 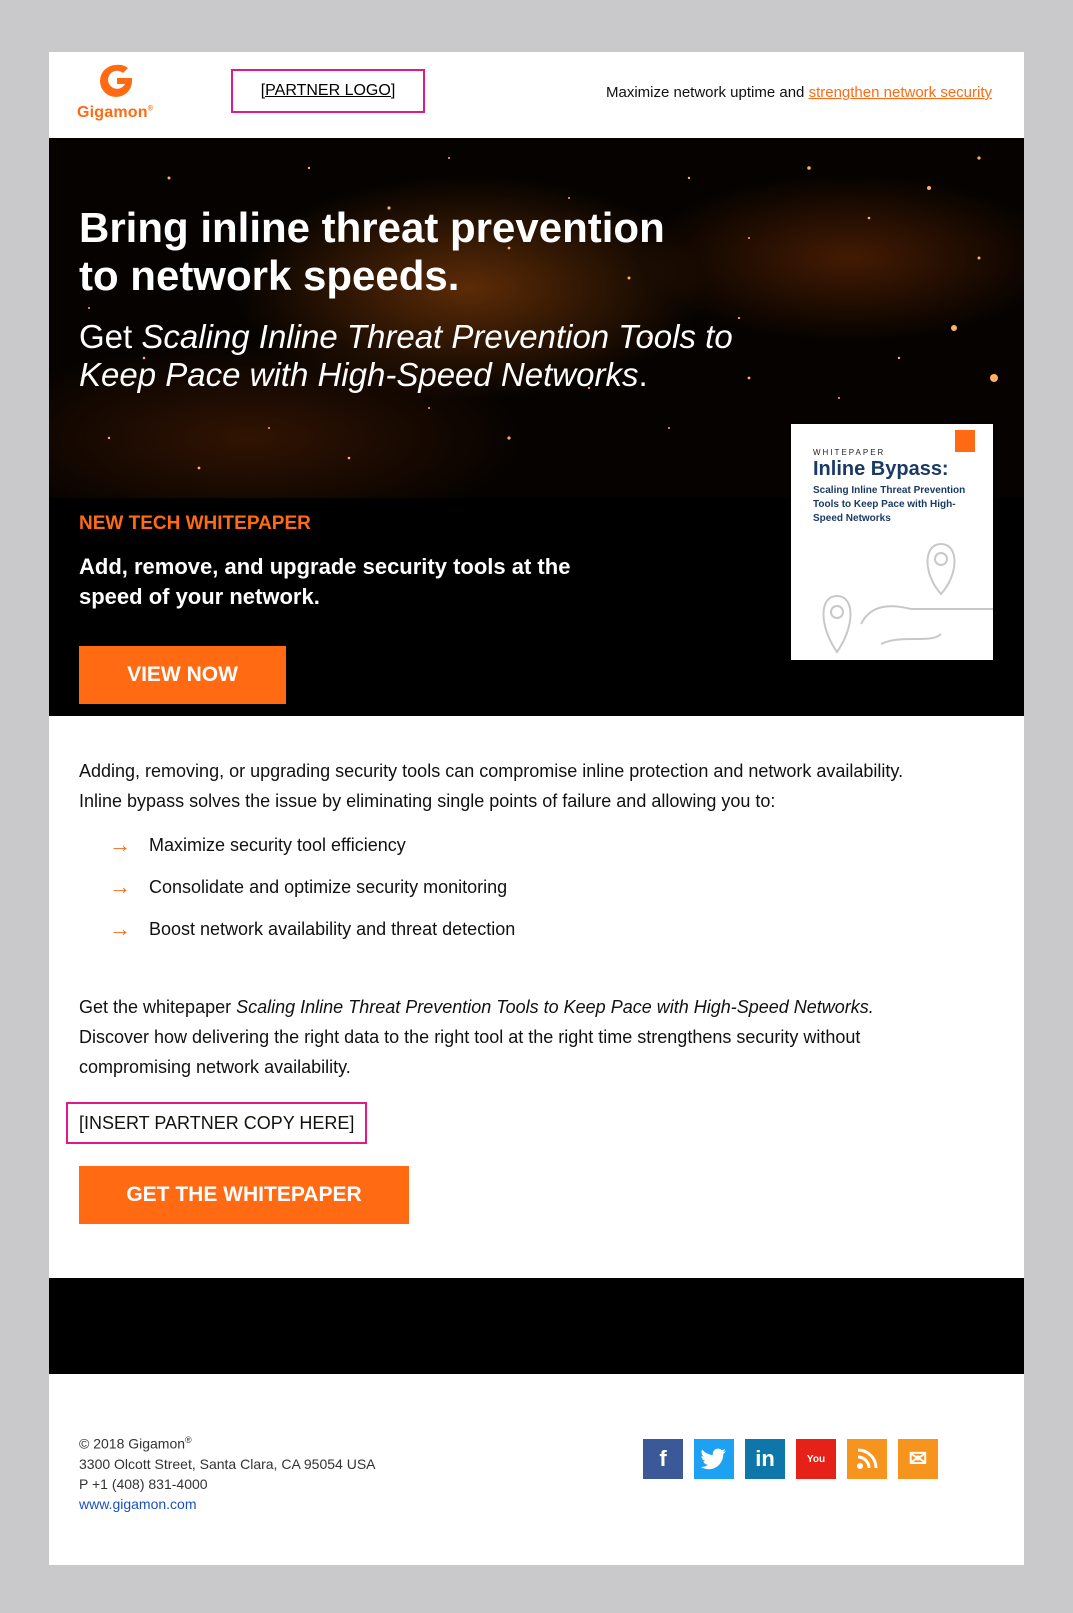 What do you see at coordinates (705, 92) in the screenshot?
I see `tagline-text: Maximize network uptime and` at bounding box center [705, 92].